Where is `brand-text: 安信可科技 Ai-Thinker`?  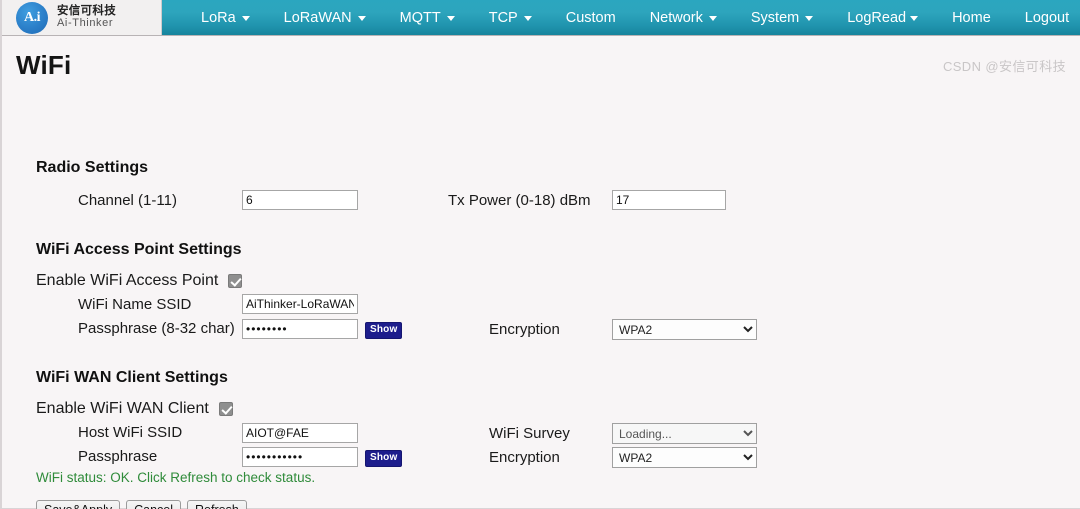 brand-text: 安信可科技 Ai-Thinker is located at coordinates (86, 17).